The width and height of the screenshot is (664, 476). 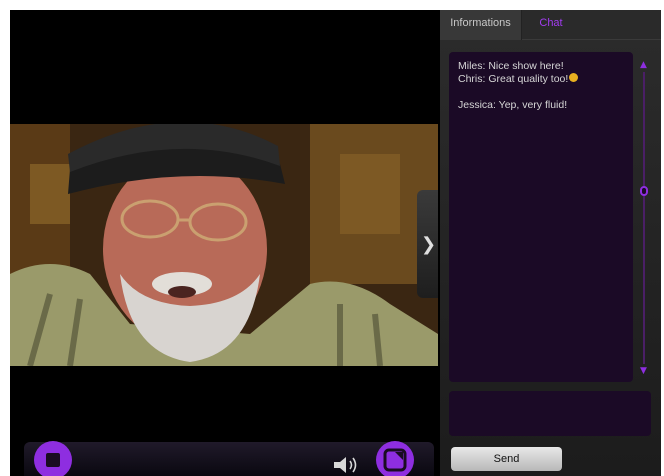 I want to click on stop-button, so click(x=53, y=458).